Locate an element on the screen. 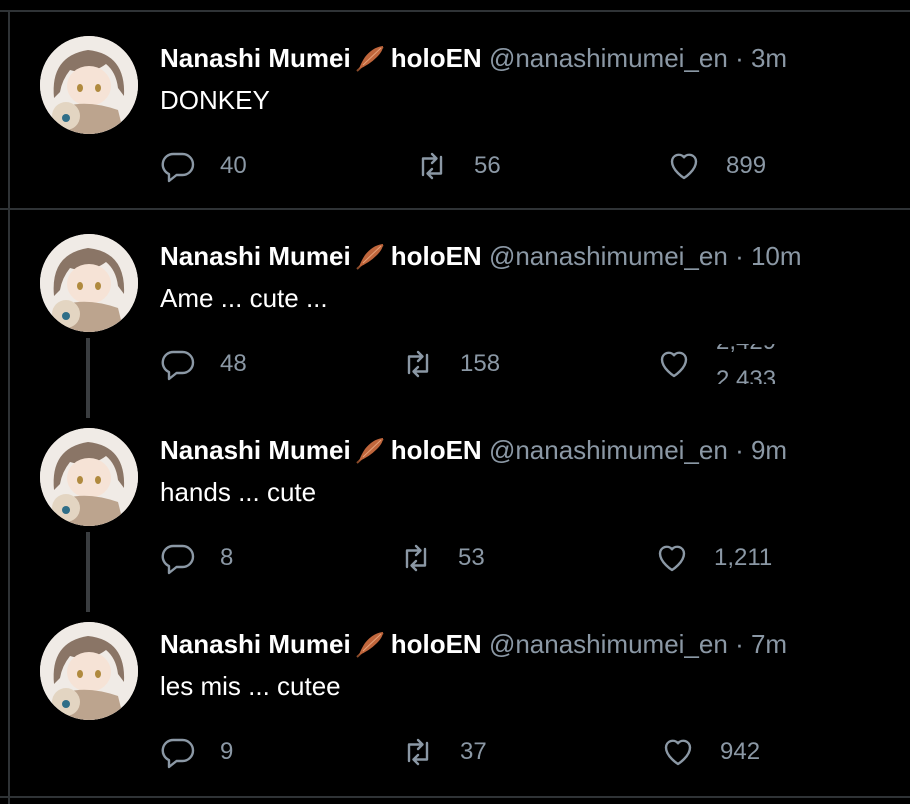  like-button: 899 is located at coordinates (716, 166).